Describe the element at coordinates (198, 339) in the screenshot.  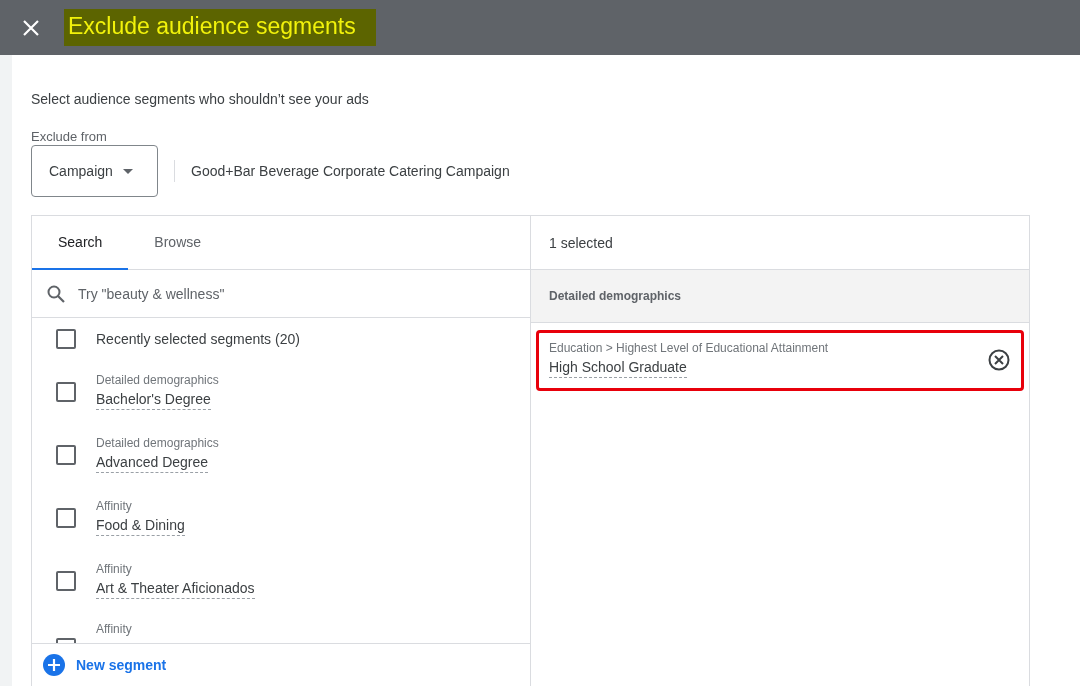
I see `option-label: Recently selected segments (20)` at that location.